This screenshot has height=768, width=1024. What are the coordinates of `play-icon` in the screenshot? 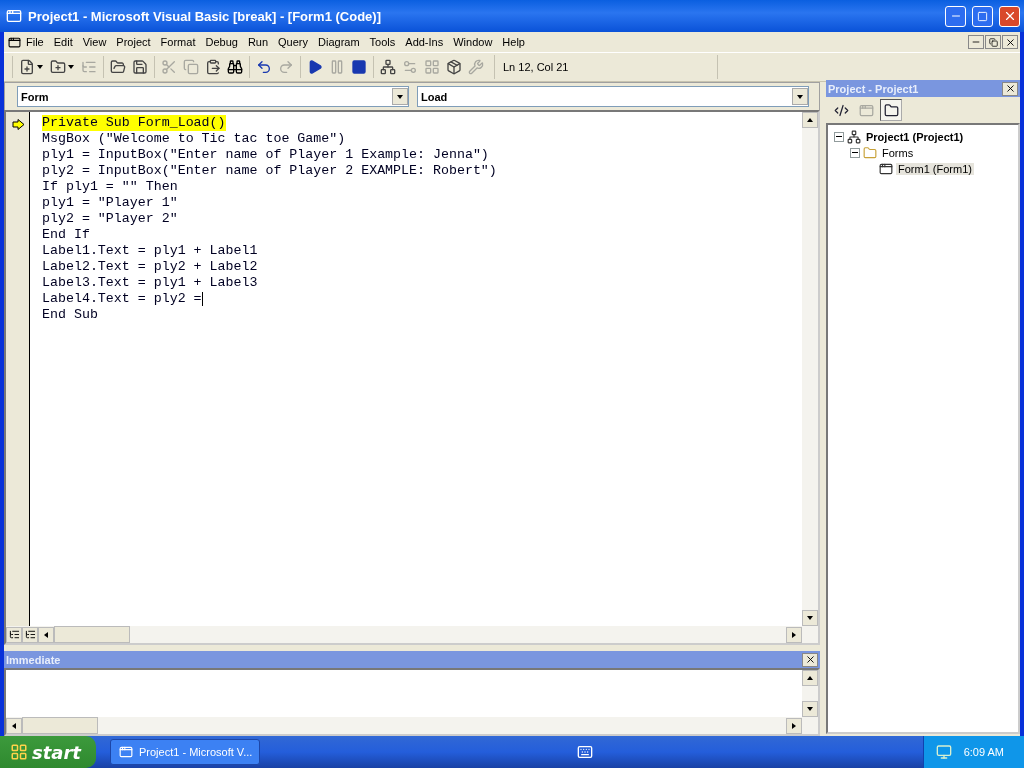 It's located at (315, 67).